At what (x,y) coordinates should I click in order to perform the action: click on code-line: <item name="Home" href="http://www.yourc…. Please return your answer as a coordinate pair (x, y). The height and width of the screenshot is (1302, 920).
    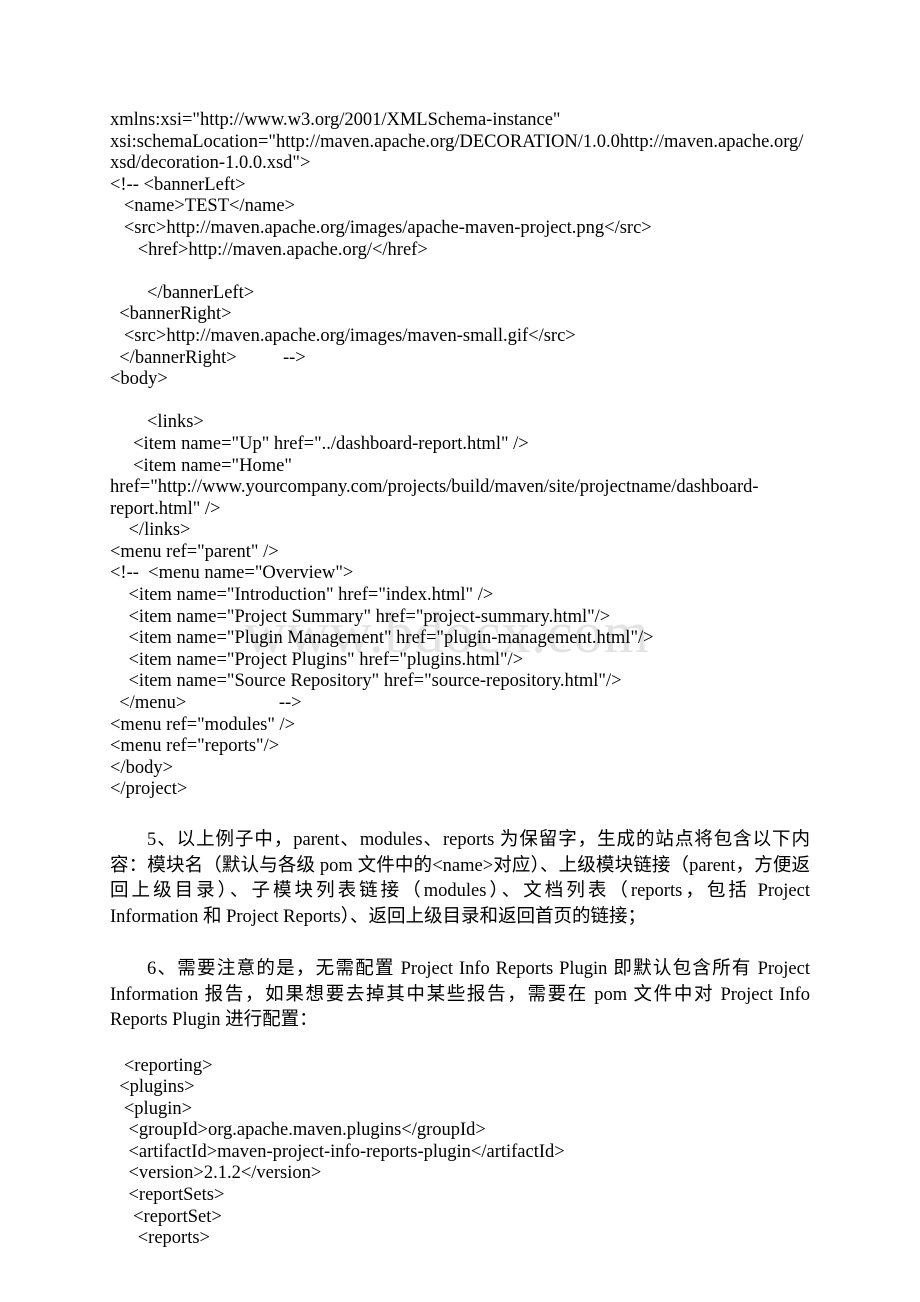
    Looking at the image, I should click on (434, 487).